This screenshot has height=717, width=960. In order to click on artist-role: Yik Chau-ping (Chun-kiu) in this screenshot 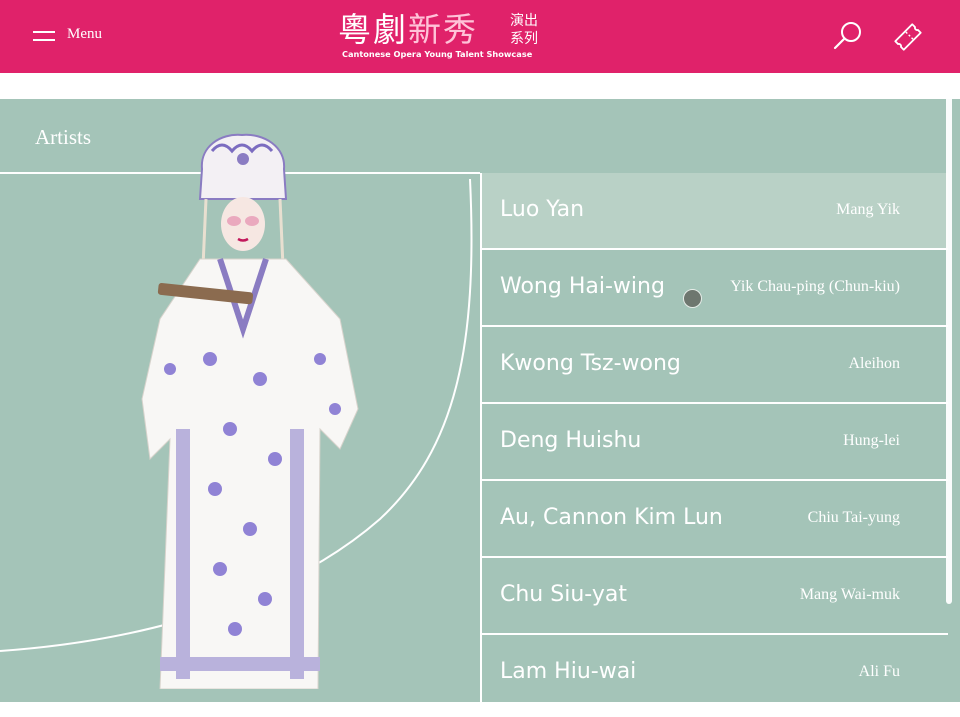, I will do `click(815, 286)`.